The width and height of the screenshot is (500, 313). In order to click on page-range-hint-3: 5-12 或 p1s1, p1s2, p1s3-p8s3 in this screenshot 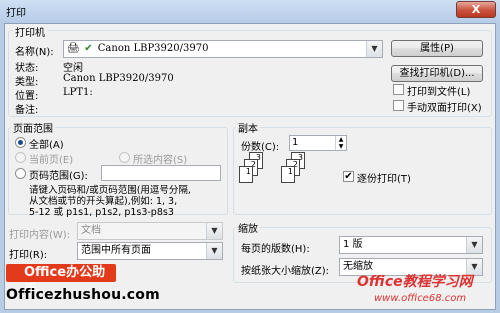, I will do `click(101, 212)`.